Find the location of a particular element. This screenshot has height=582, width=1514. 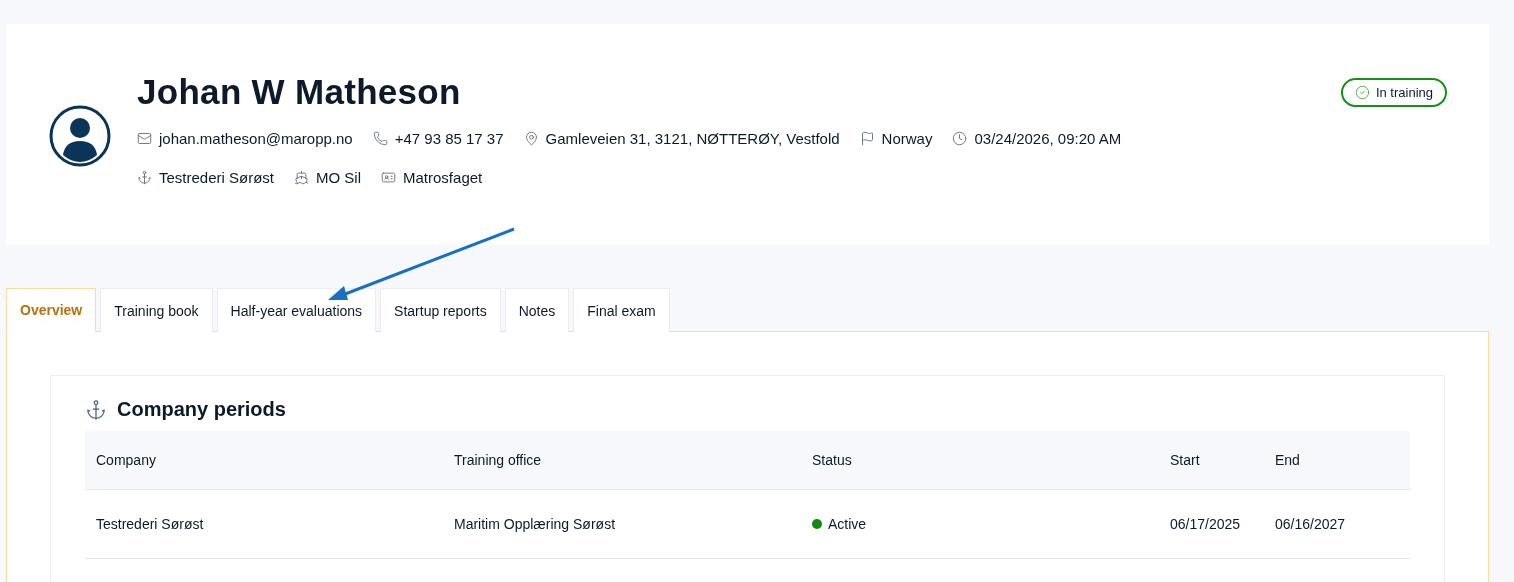

column-header: Training office is located at coordinates (622, 460).